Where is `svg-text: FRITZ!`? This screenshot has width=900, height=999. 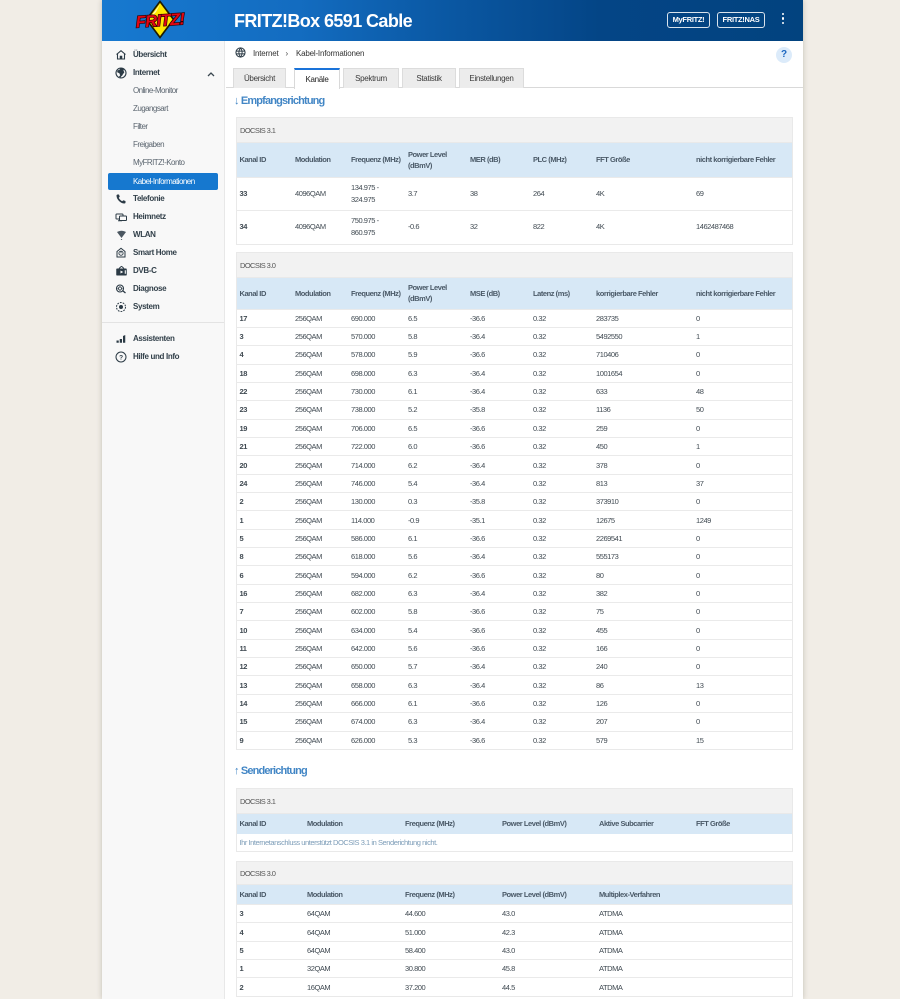 svg-text: FRITZ! is located at coordinates (160, 20).